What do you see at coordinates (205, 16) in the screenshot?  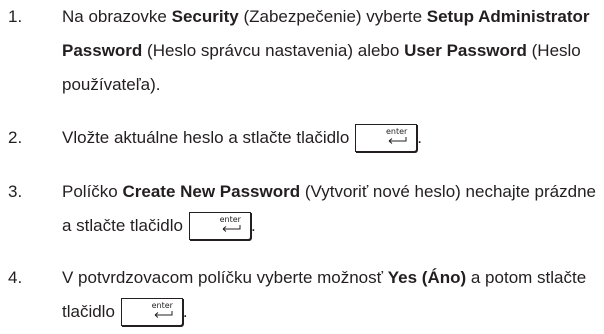 I see `security-screen-name: Security` at bounding box center [205, 16].